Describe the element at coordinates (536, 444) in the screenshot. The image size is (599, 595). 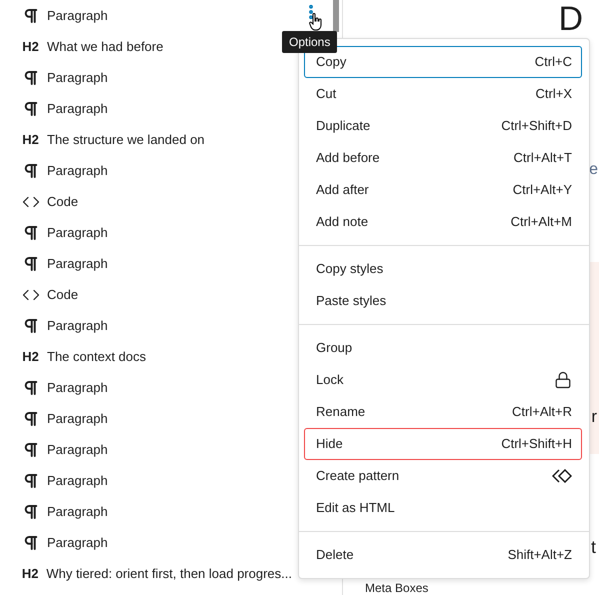
I see `shortcut-text: Ctrl+Shift+H` at that location.